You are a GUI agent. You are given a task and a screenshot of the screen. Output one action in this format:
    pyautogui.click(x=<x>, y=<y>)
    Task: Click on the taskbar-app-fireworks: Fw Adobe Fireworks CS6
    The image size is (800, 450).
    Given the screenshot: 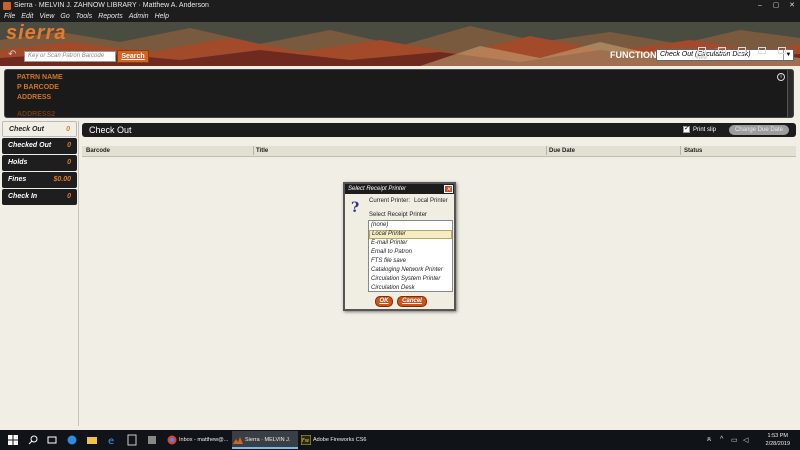 What is the action you would take?
    pyautogui.click(x=336, y=440)
    